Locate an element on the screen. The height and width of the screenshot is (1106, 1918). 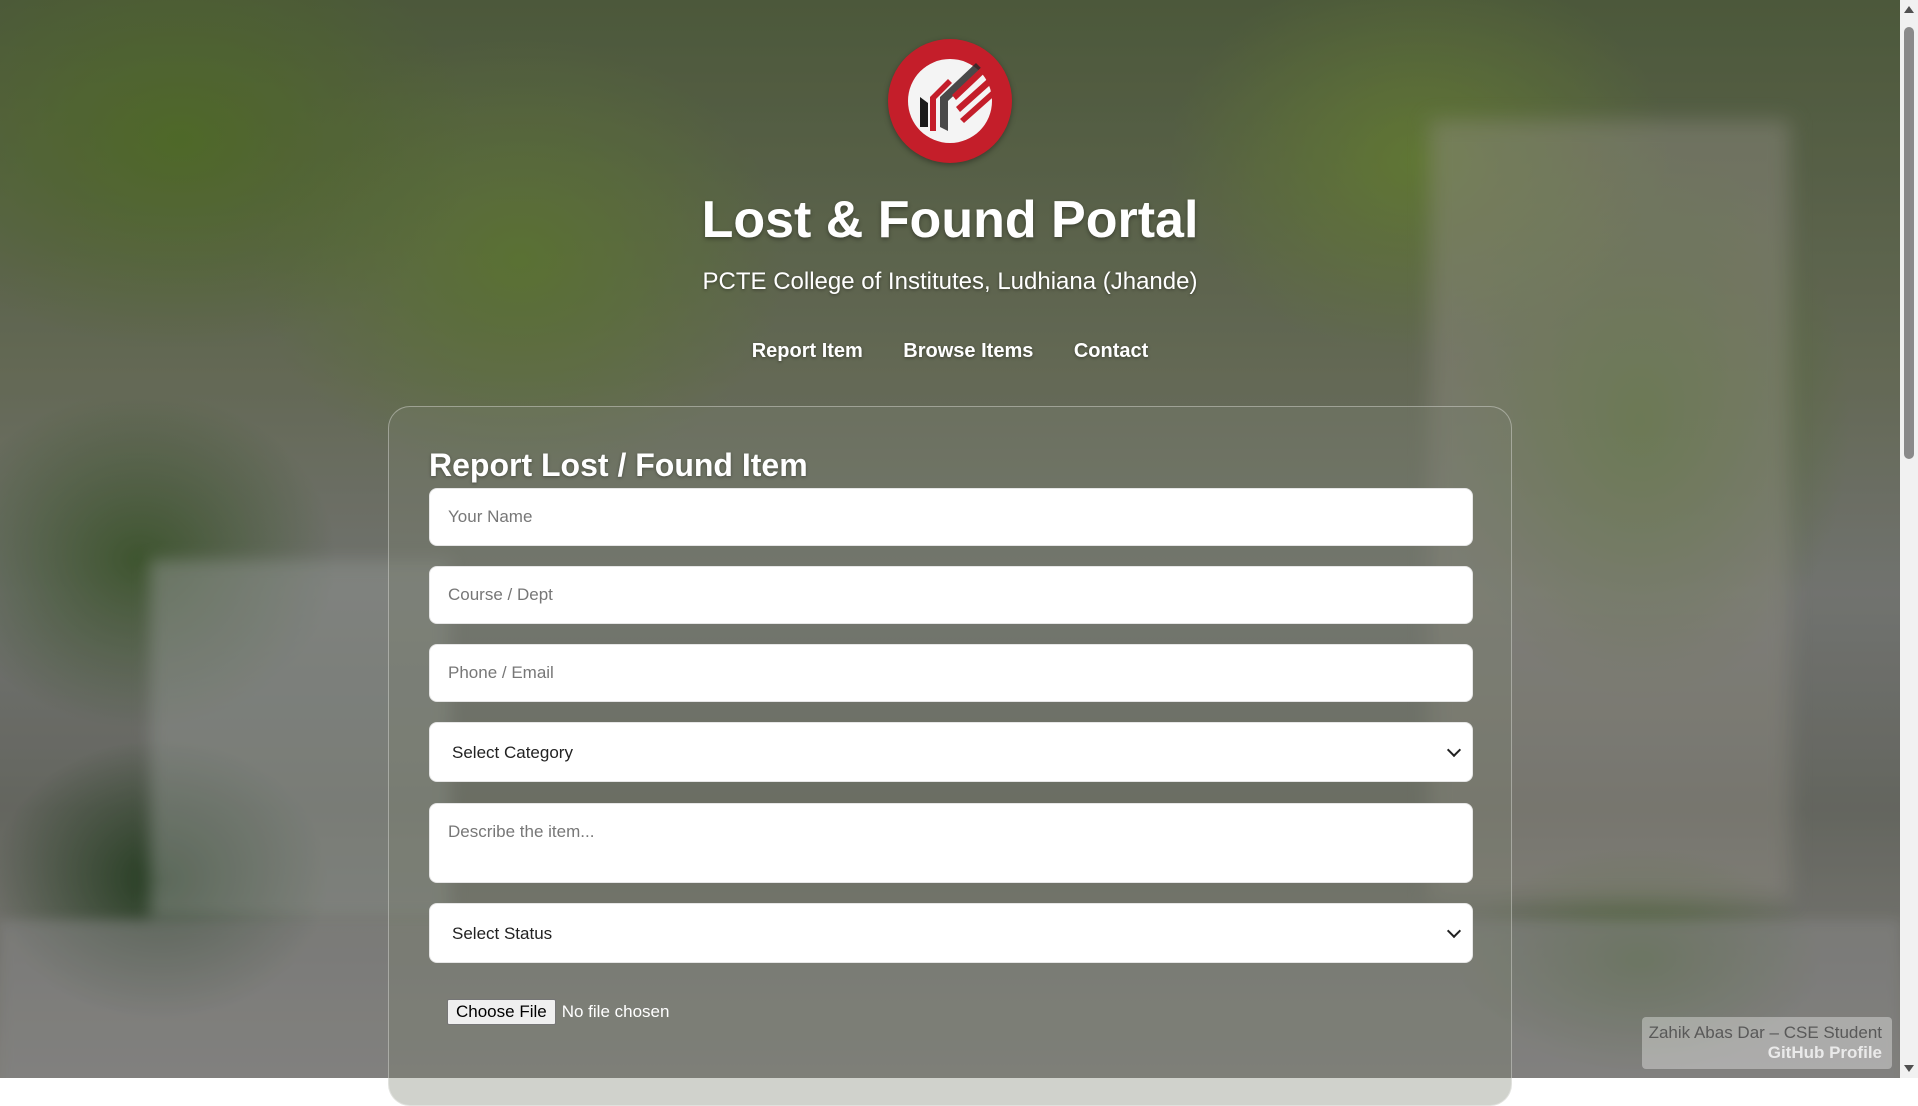
main-nav: Report Item Browse Items Contact is located at coordinates (950, 351).